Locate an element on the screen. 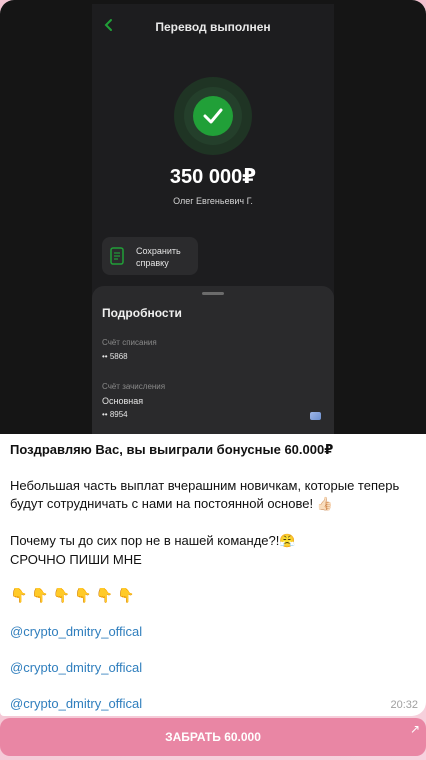 The height and width of the screenshot is (760, 426). claim-button: ЗАБРАТЬ 60.000 ↗ is located at coordinates (213, 737).